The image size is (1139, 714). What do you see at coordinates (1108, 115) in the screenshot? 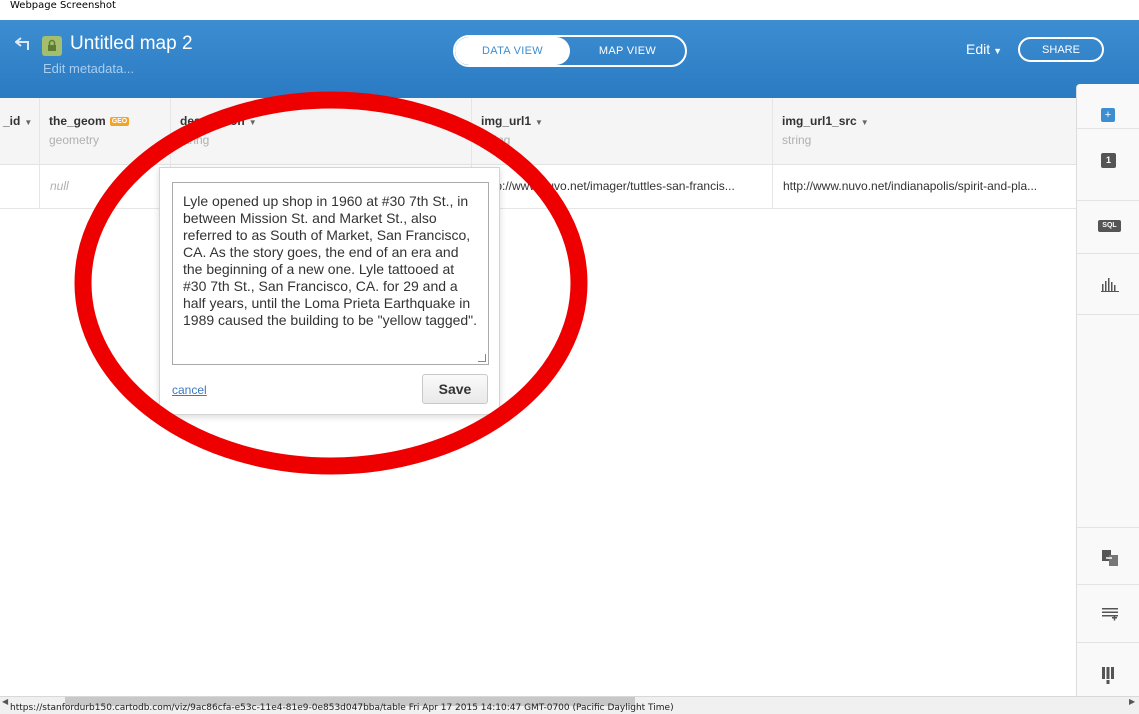
I see `add-layer-icon: +` at bounding box center [1108, 115].